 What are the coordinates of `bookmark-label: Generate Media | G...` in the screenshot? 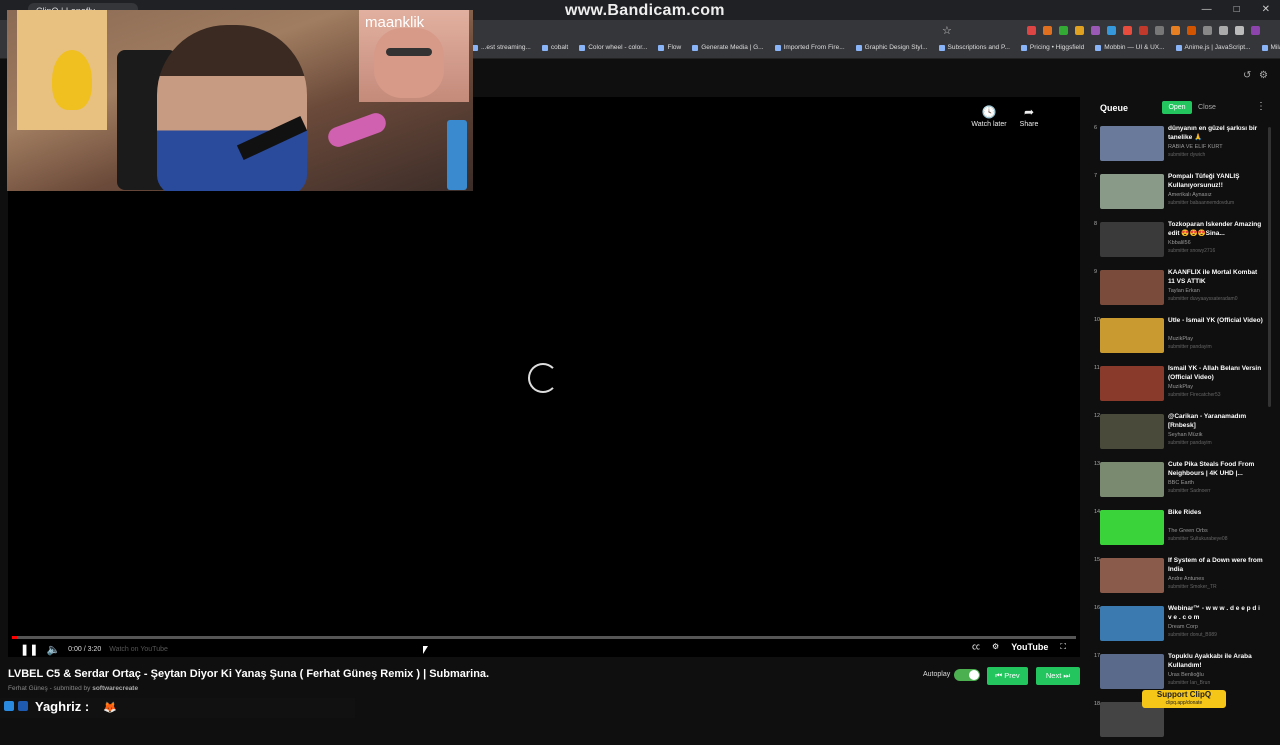 It's located at (732, 47).